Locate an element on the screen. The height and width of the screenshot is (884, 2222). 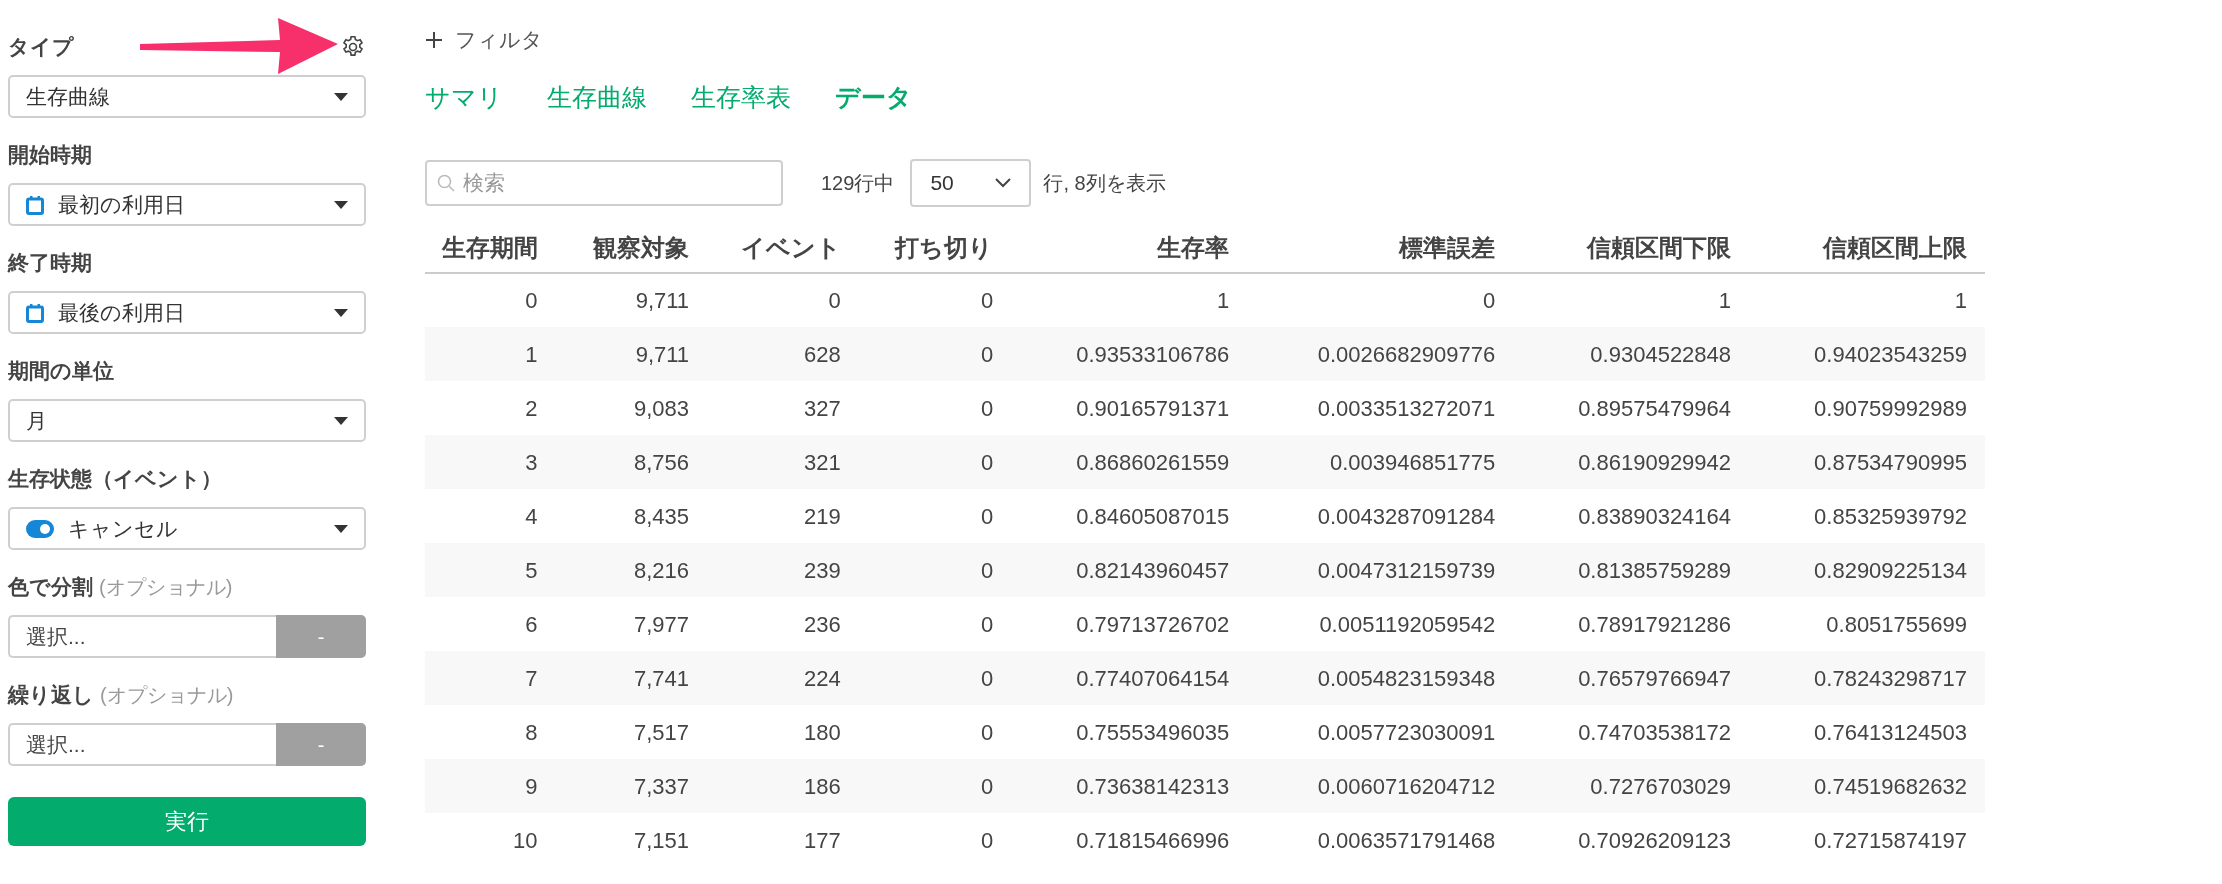
table-cell: 0.0033513272071 is located at coordinates (1380, 408).